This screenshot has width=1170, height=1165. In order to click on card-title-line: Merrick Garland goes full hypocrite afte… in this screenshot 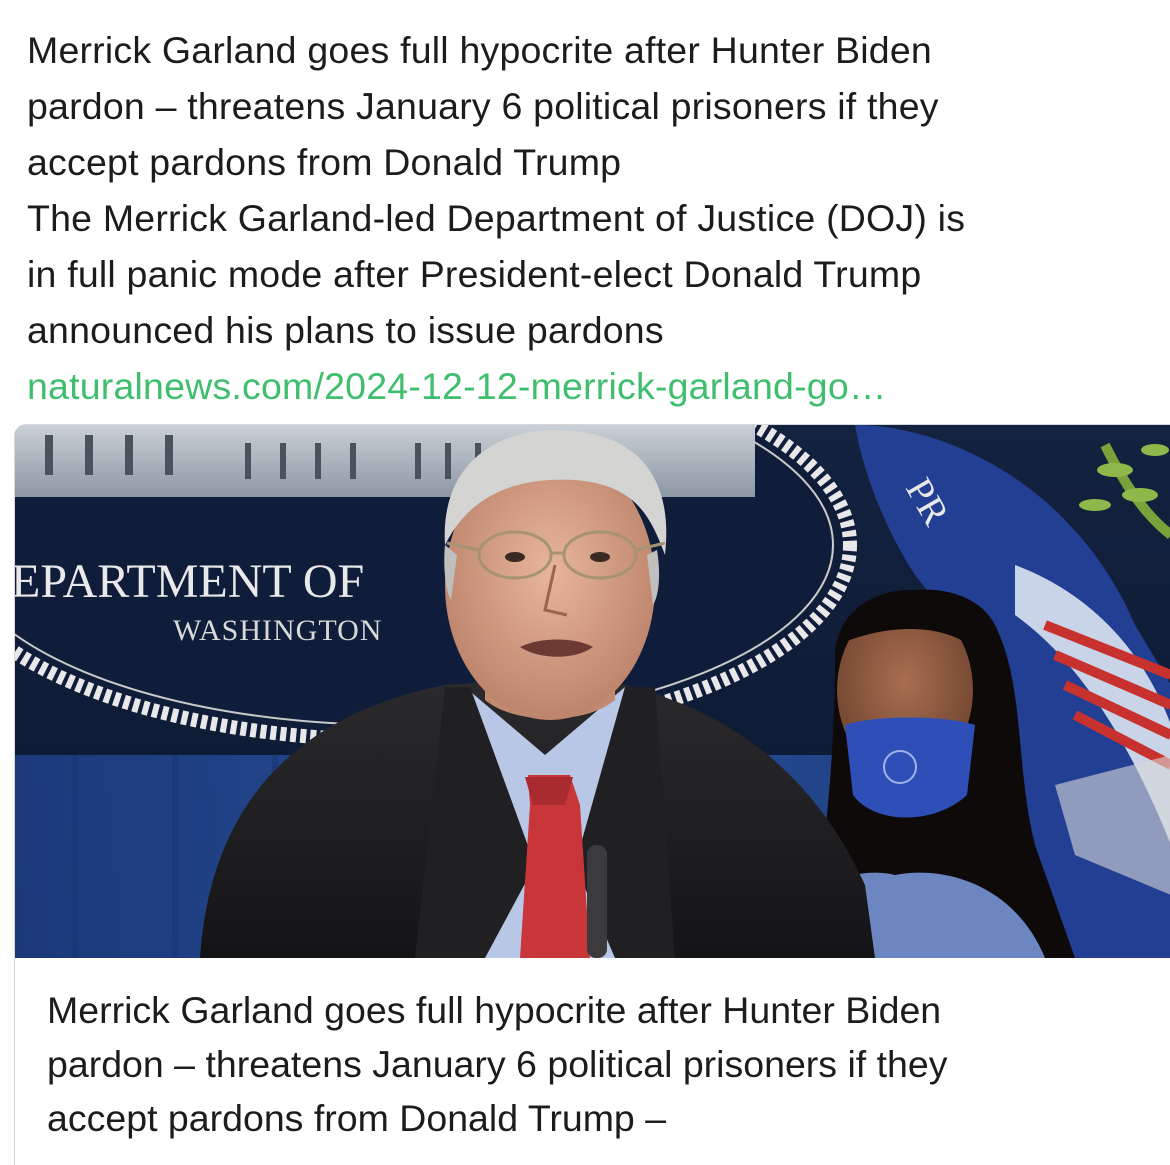, I will do `click(494, 1010)`.